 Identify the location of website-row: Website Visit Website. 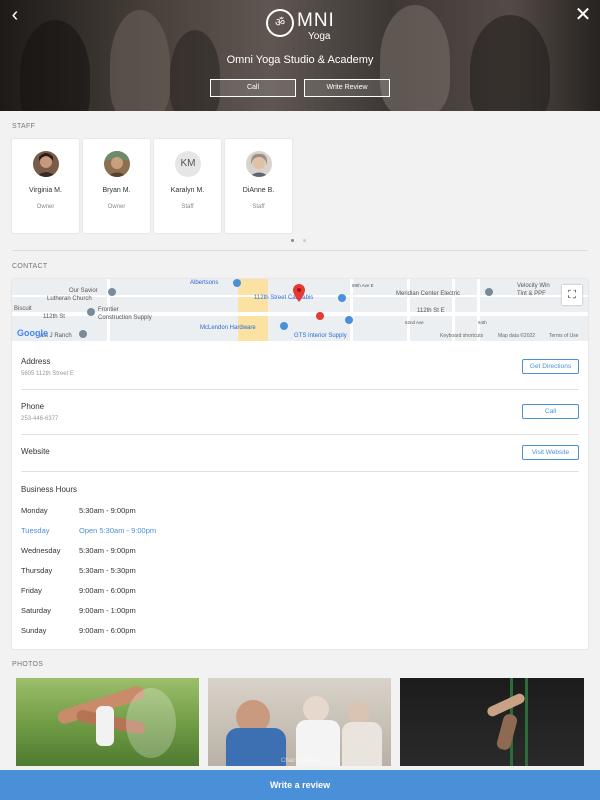
(300, 454).